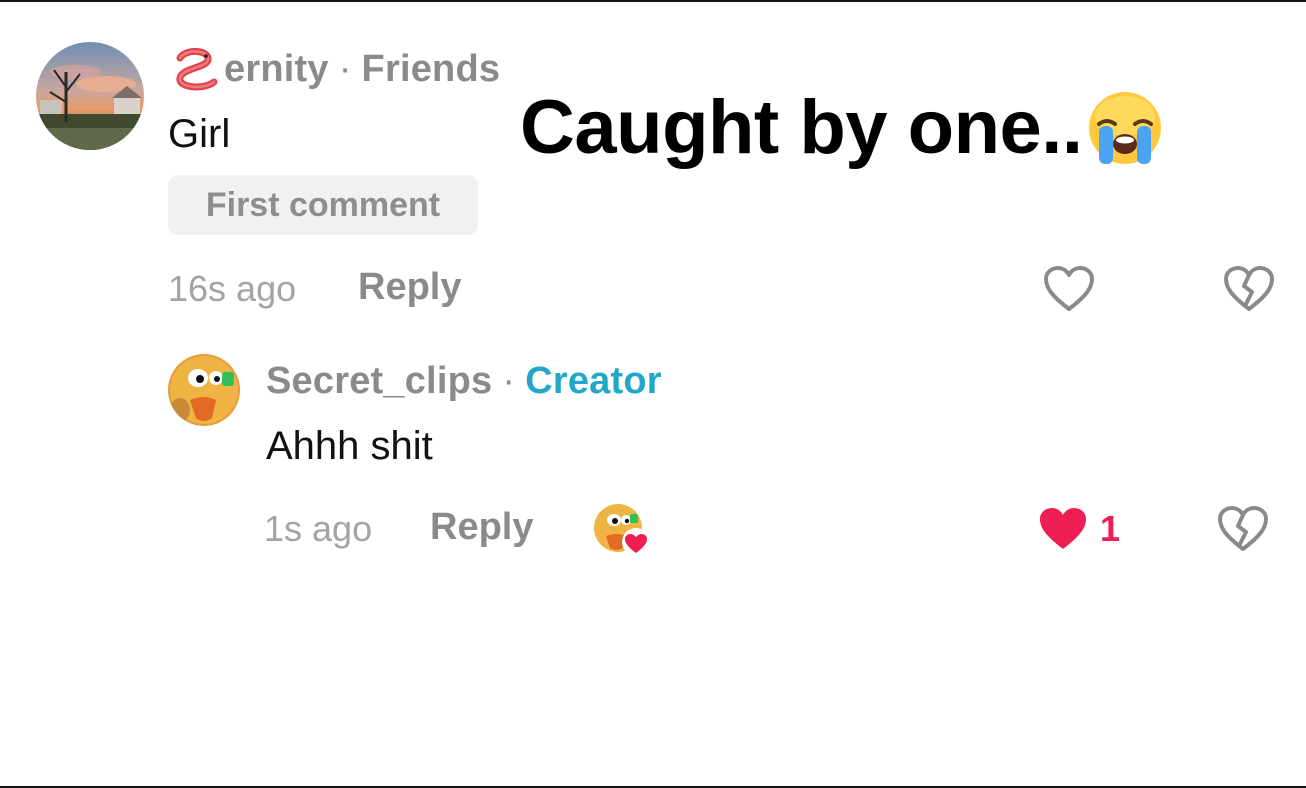 This screenshot has height=788, width=1306. I want to click on landscape-avatar-icon, so click(90, 96).